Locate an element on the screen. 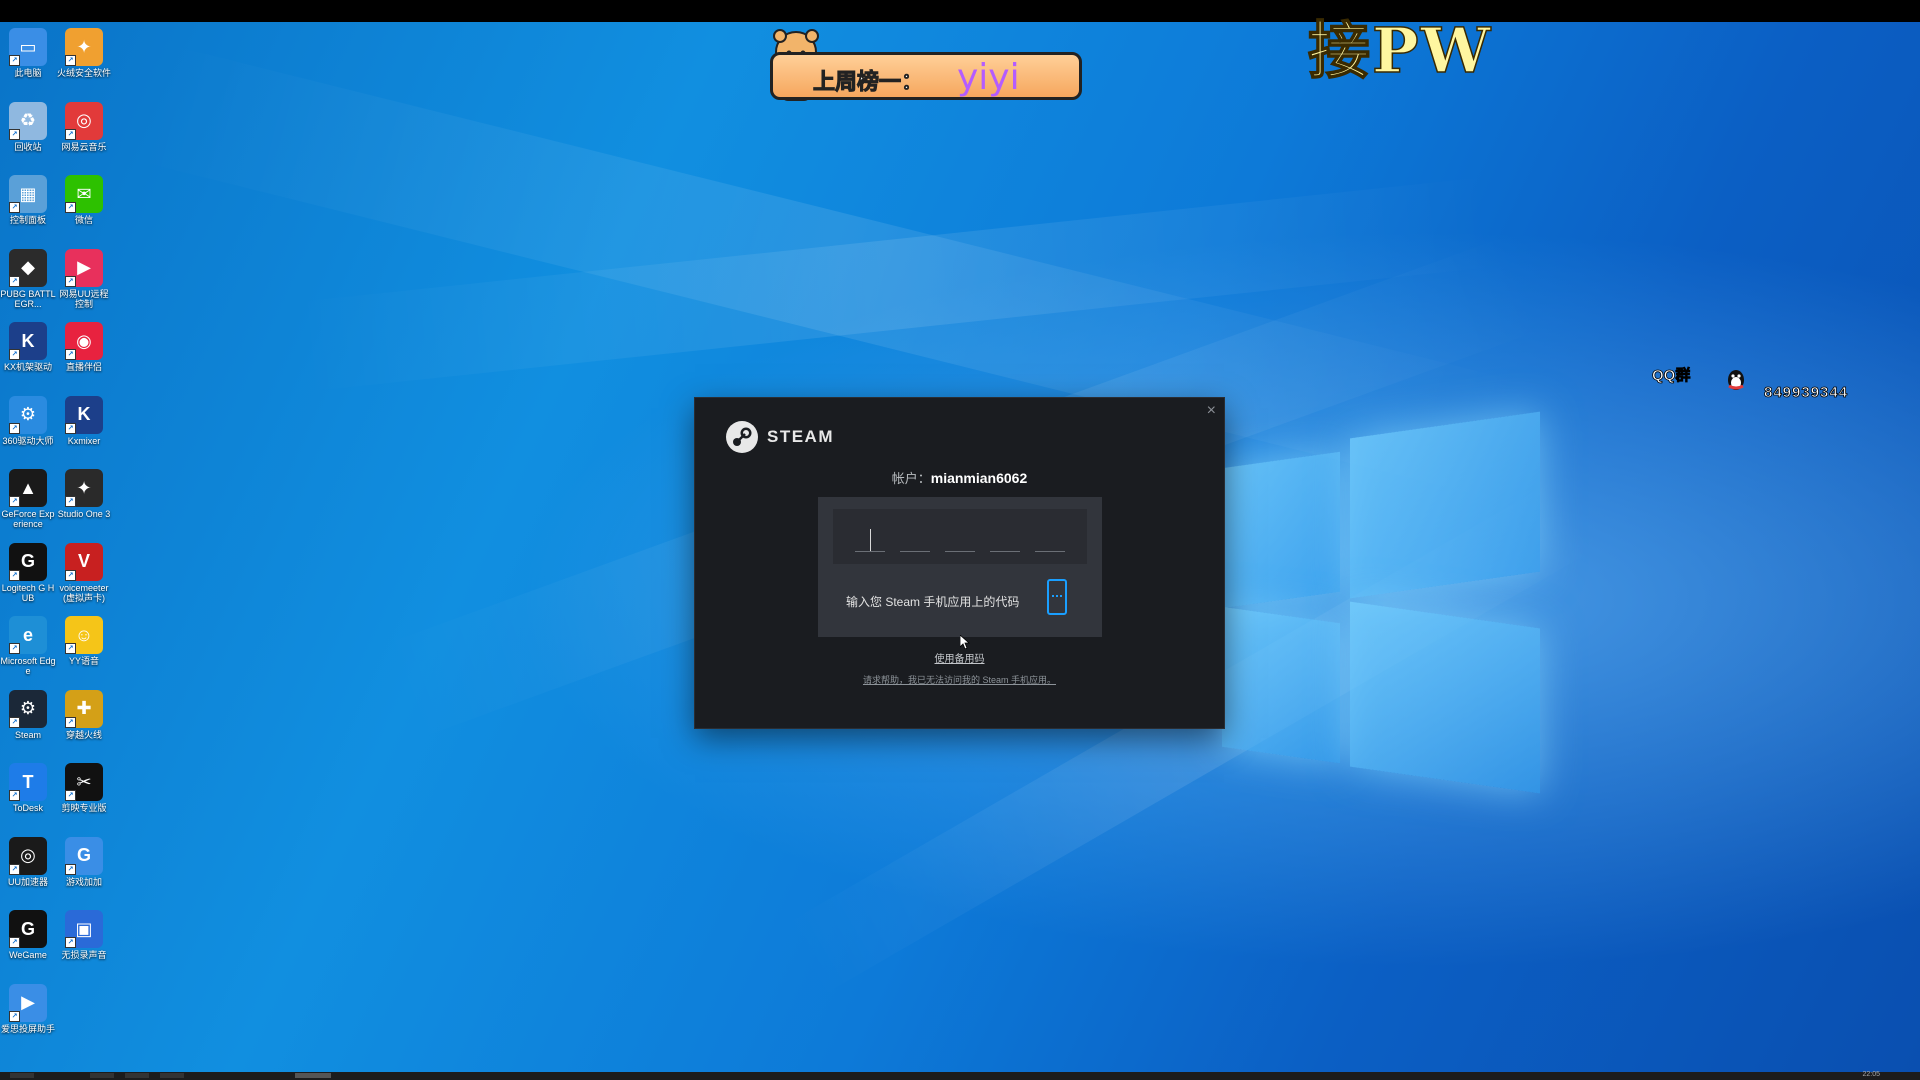 The height and width of the screenshot is (1080, 1920). steam-logo: STEAM is located at coordinates (779, 437).